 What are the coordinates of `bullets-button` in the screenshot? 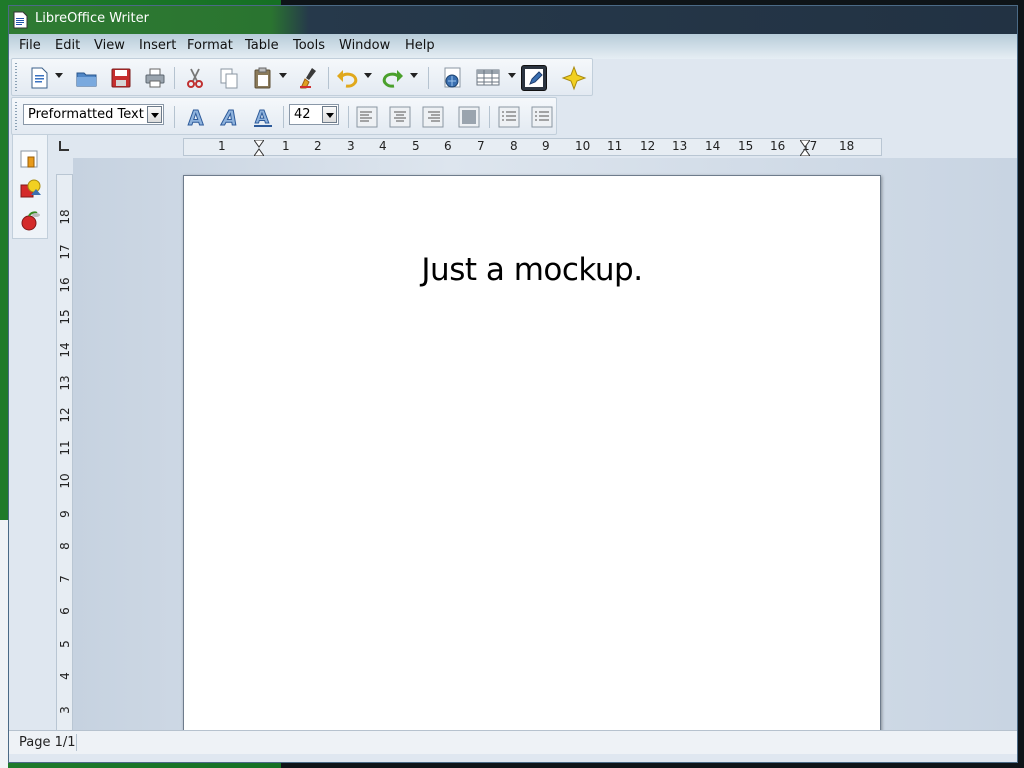 It's located at (542, 117).